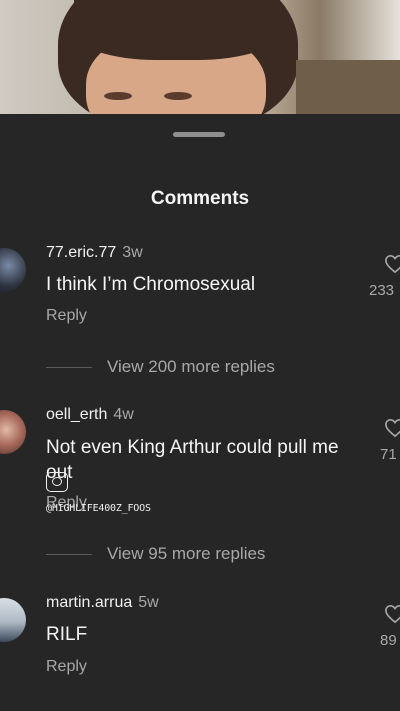 The image size is (400, 711). Describe the element at coordinates (388, 454) in the screenshot. I see `like-count: 71` at that location.